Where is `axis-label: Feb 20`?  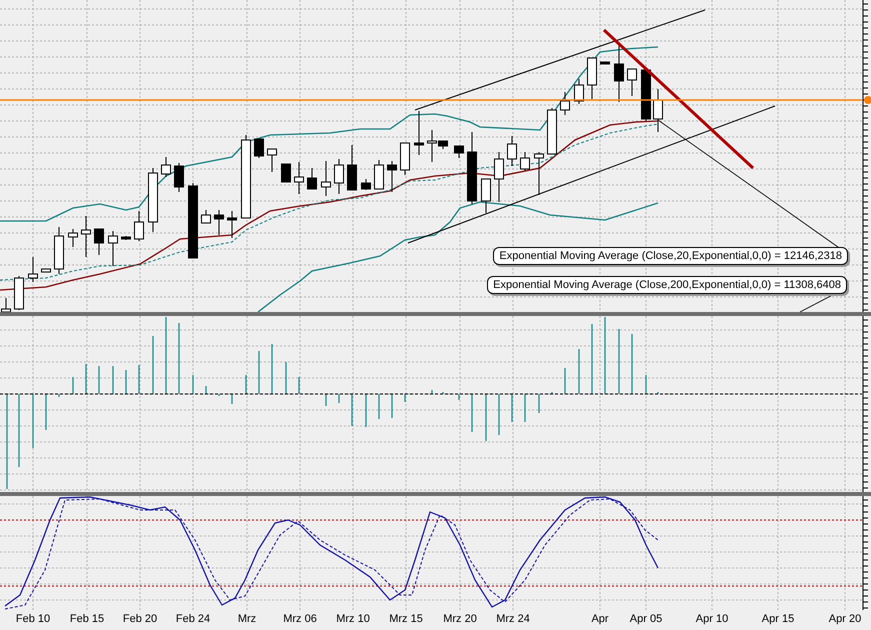 axis-label: Feb 20 is located at coordinates (140, 619).